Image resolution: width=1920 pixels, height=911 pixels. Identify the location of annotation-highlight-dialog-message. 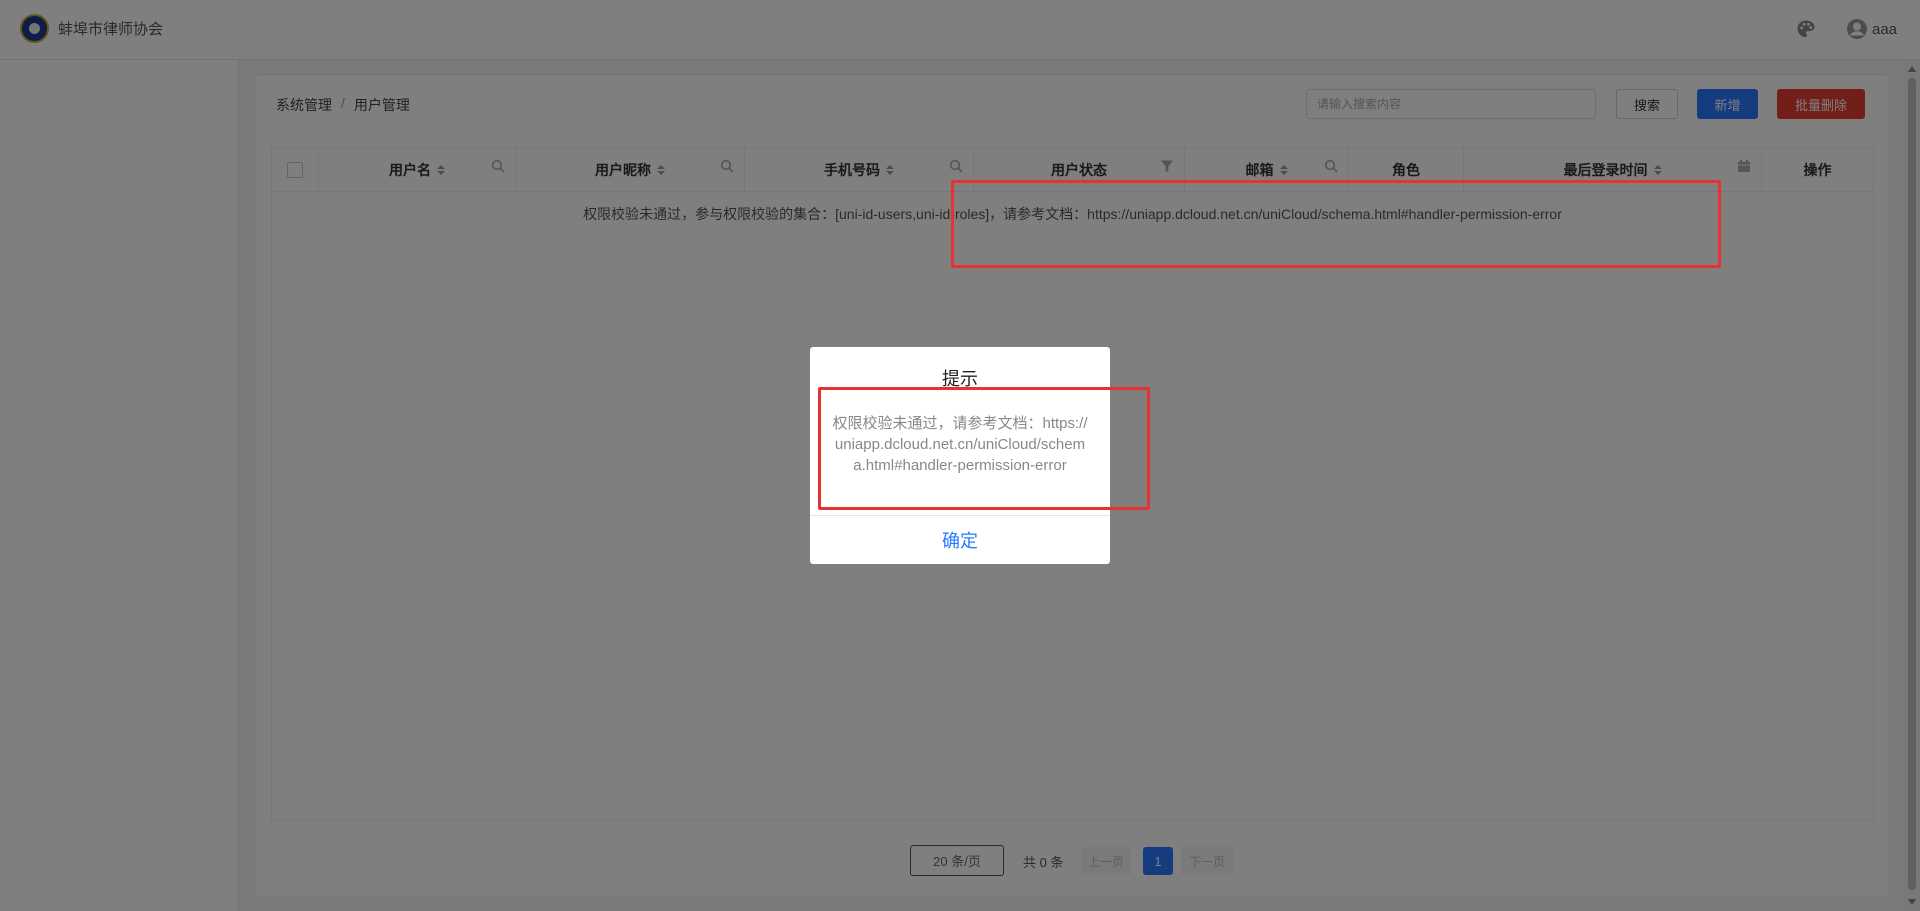
(984, 448).